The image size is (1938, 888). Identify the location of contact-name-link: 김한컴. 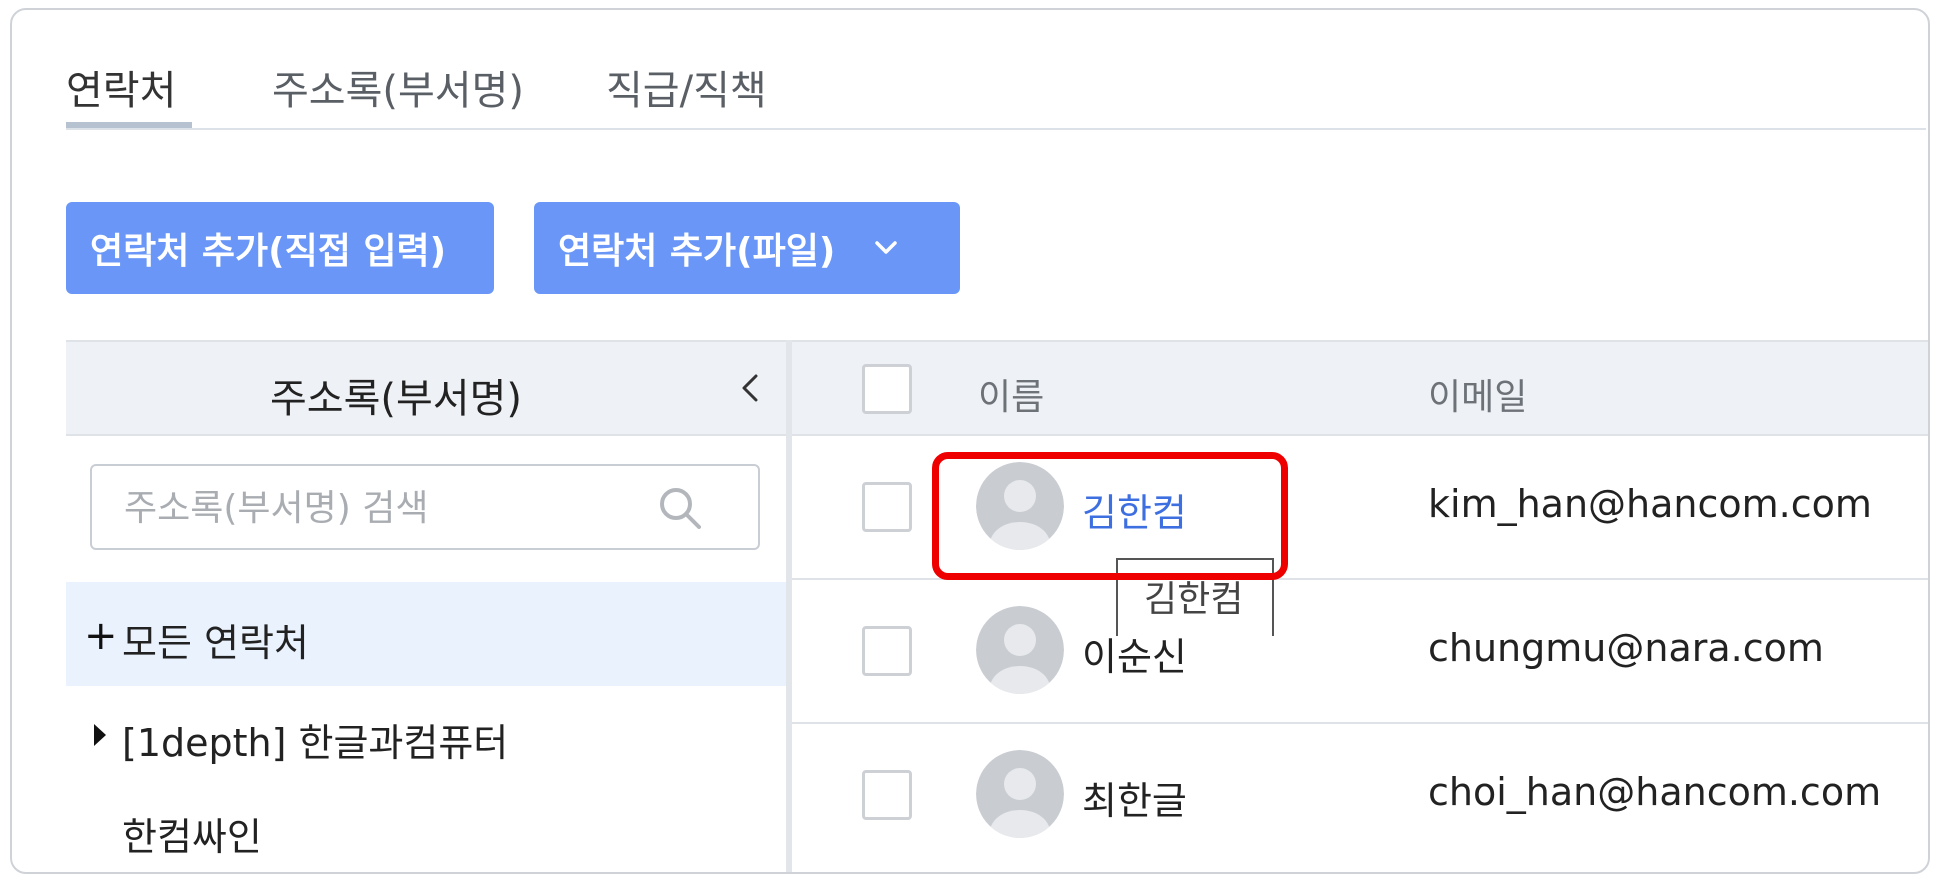
(1134, 509).